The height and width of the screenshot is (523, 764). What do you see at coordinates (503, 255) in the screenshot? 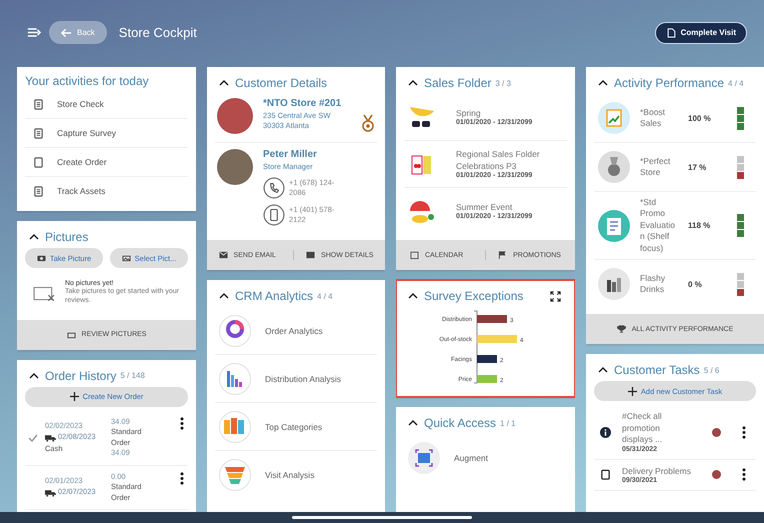
I see `flag-icon` at bounding box center [503, 255].